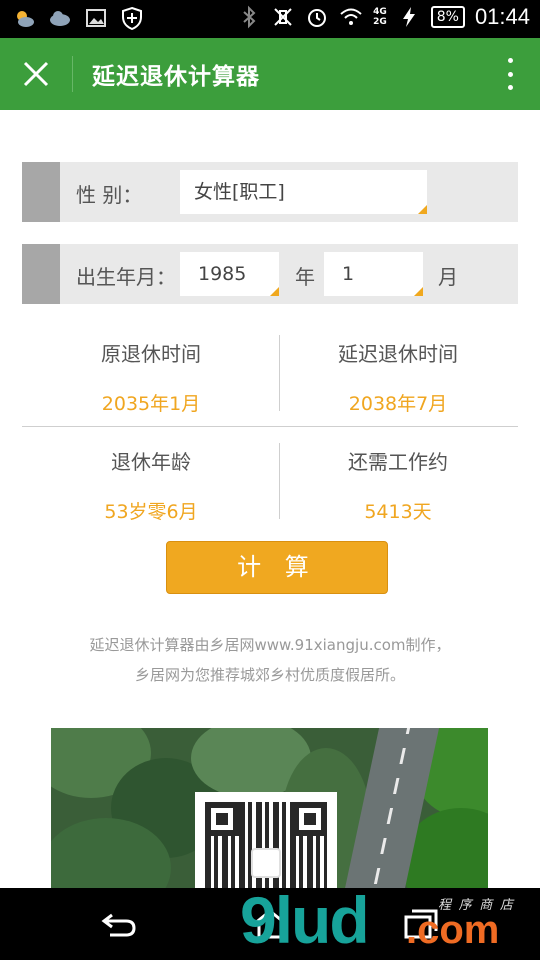 Image resolution: width=540 pixels, height=960 pixels. Describe the element at coordinates (266, 845) in the screenshot. I see `qr-pattern` at that location.